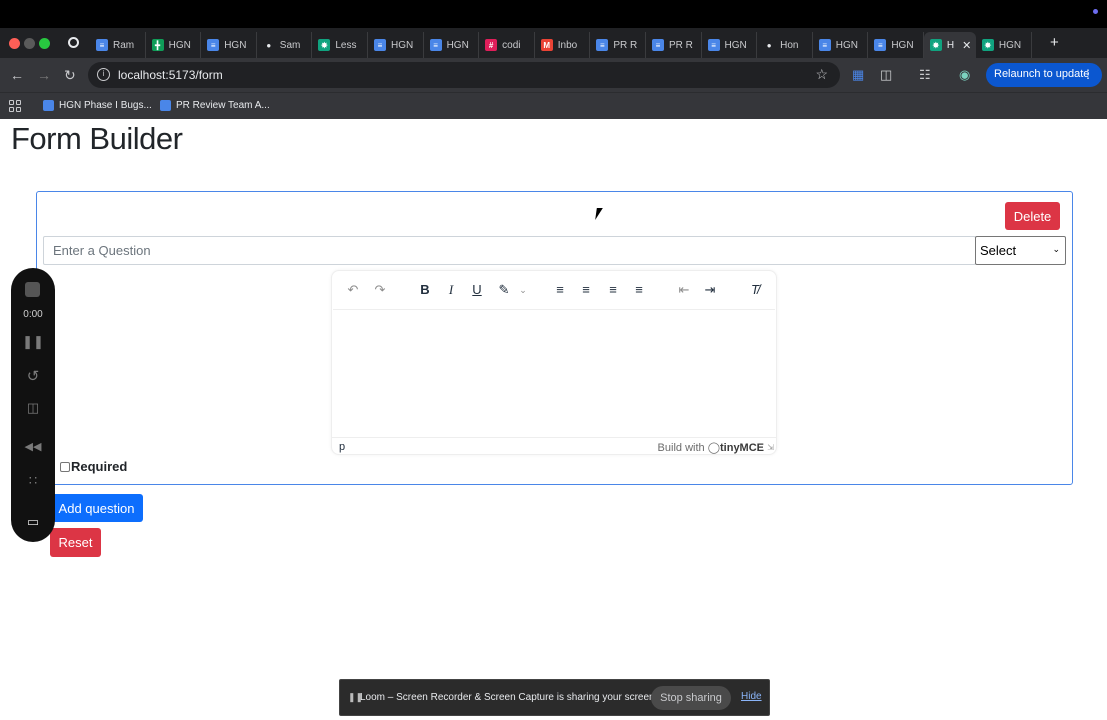  I want to click on docs-icon, so click(165, 105).